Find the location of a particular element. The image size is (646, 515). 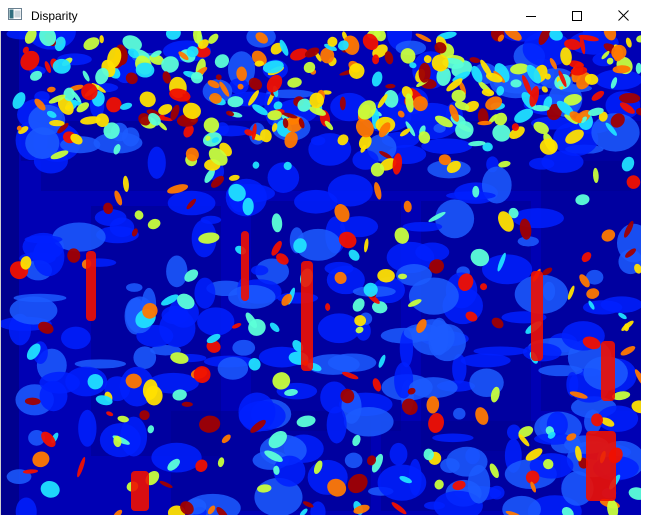

minimize-button is located at coordinates (531, 15).